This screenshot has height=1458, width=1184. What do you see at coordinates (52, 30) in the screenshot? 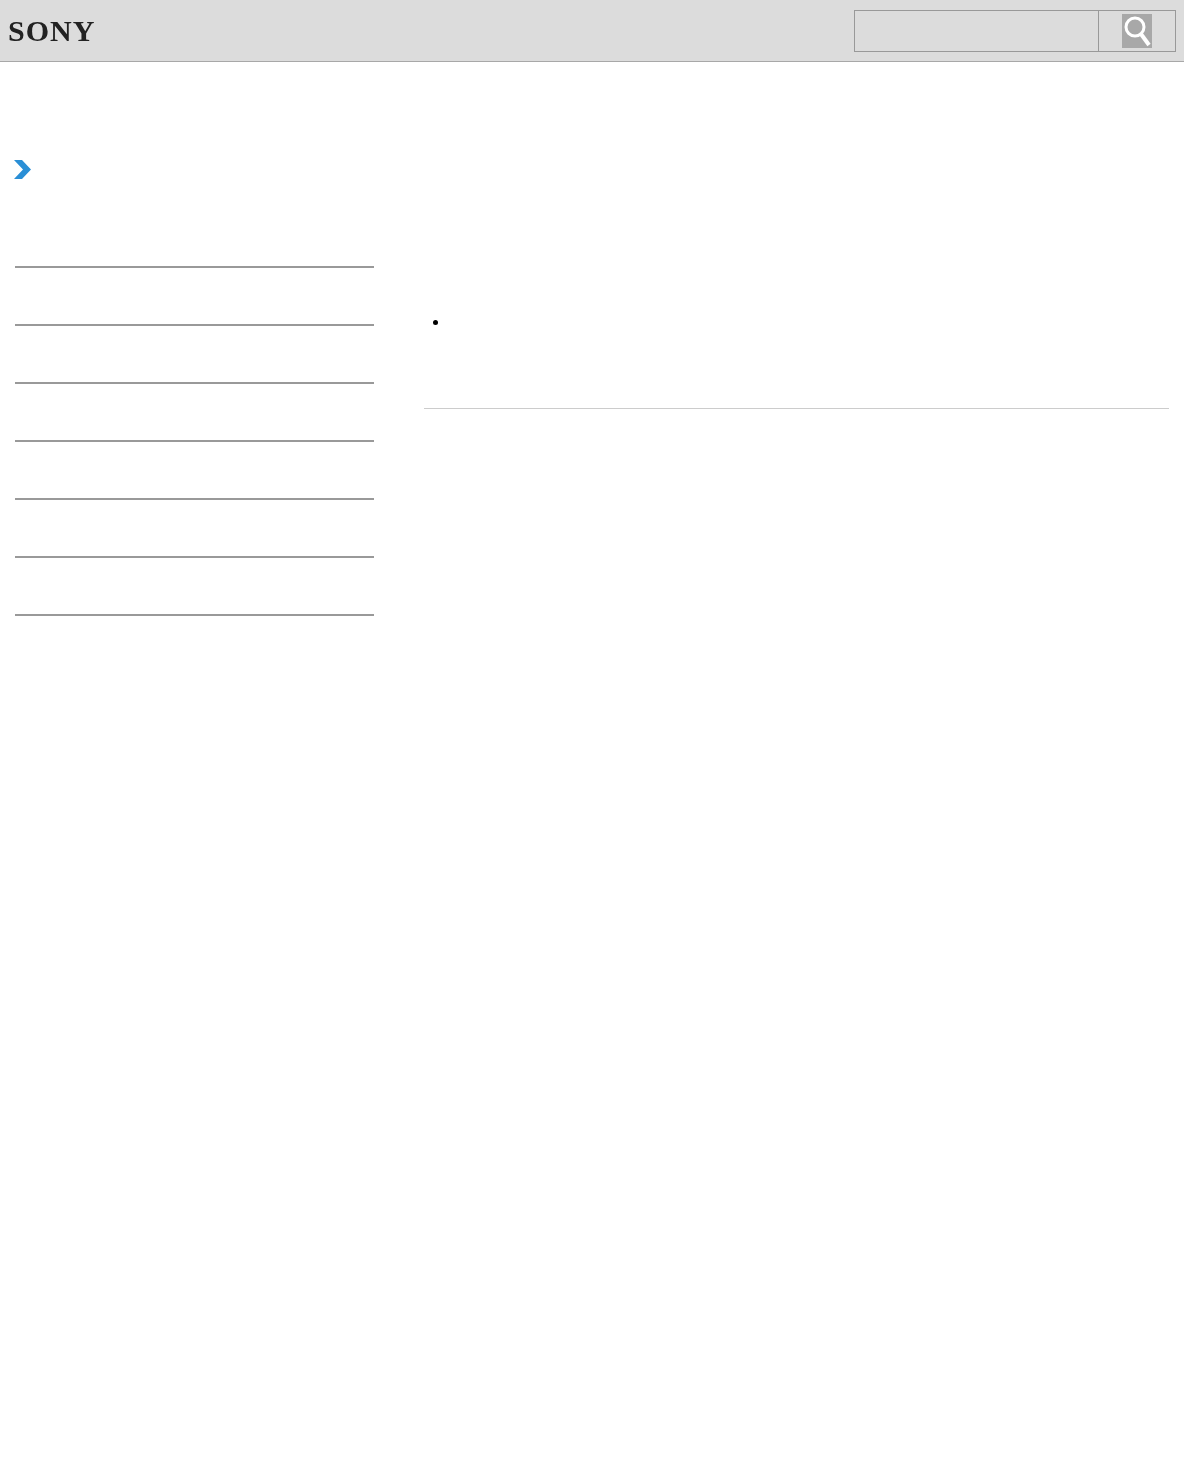
I see `logo: SONY` at bounding box center [52, 30].